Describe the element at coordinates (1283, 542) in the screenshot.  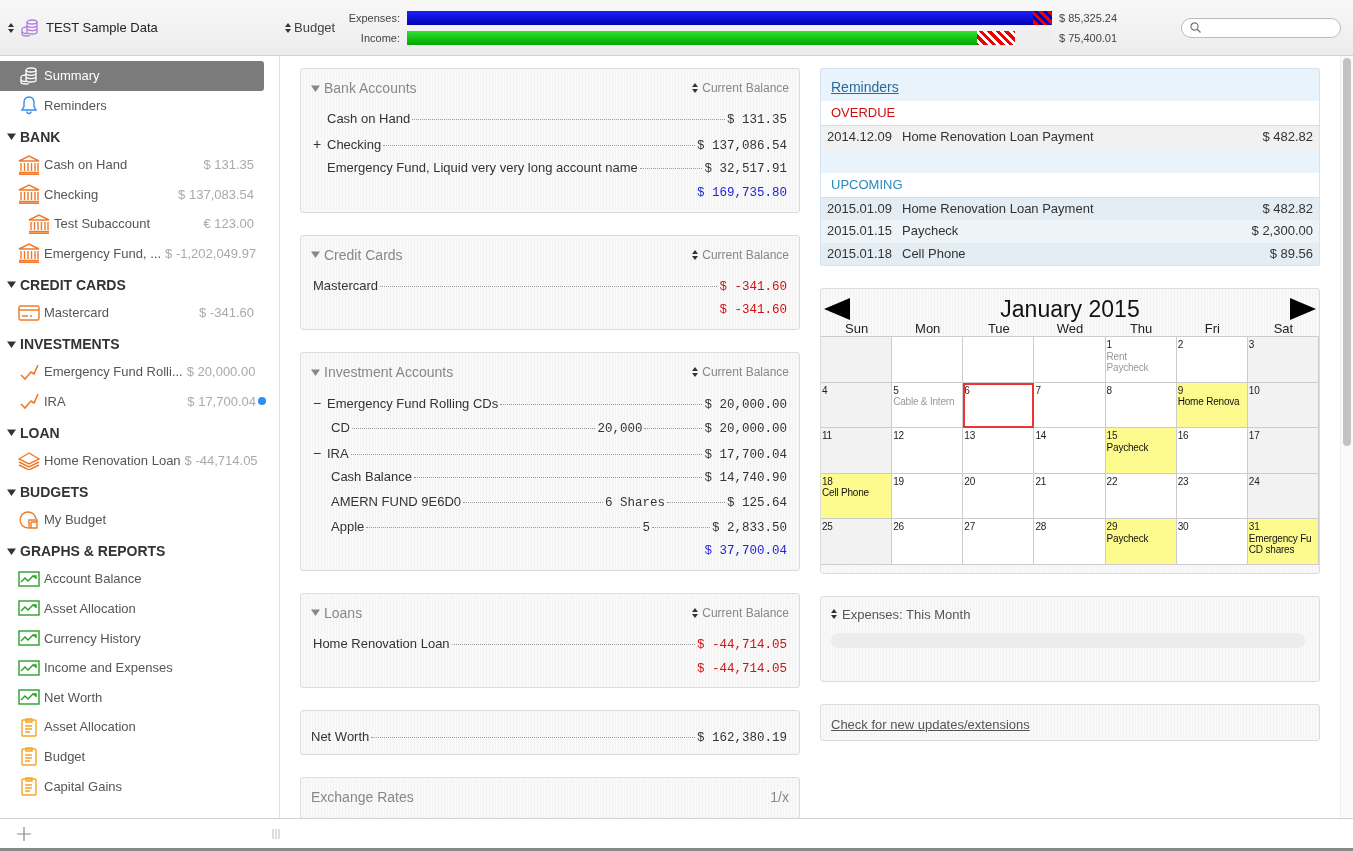
I see `calendar-cell: 31 Emergency Fu CD shares` at that location.